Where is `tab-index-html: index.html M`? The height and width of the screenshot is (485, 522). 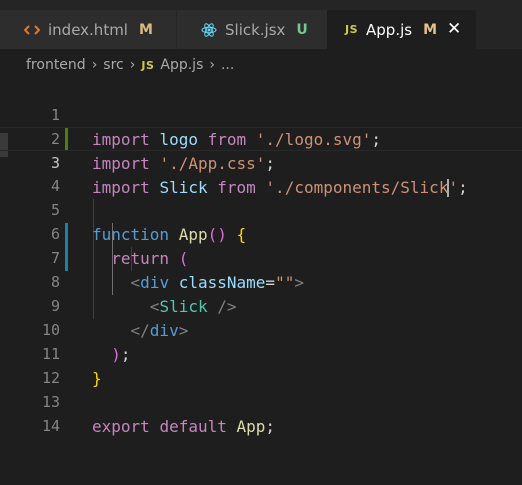 tab-index-html: index.html M is located at coordinates (88, 29).